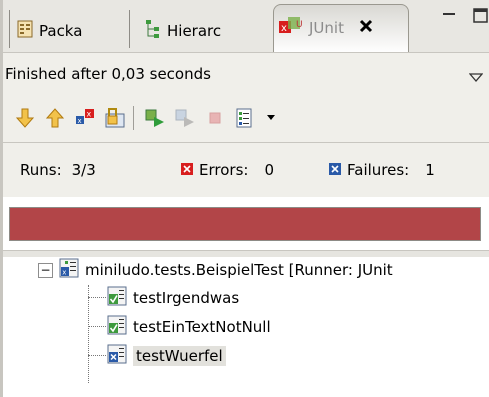 This screenshot has width=489, height=397. I want to click on view-menu-icon, so click(476, 78).